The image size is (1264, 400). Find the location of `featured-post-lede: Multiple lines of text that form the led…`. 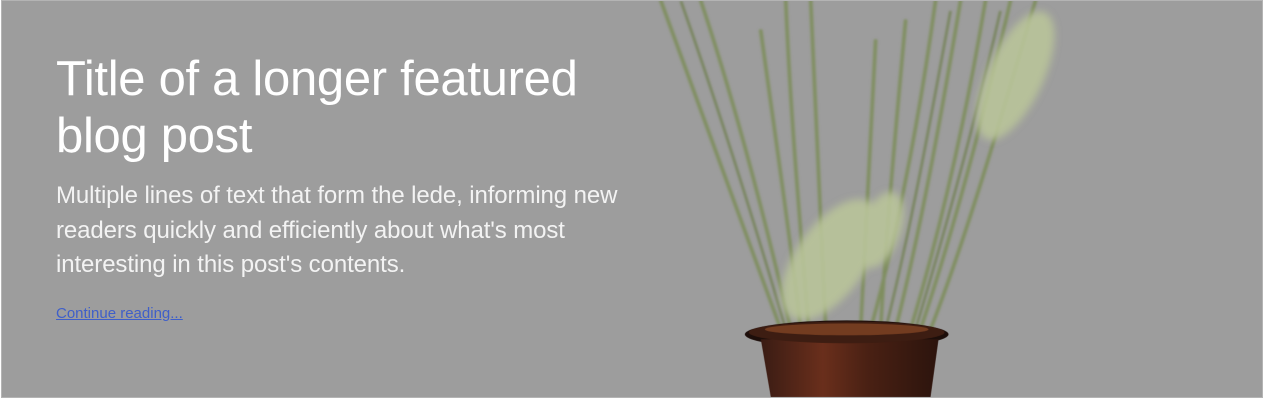

featured-post-lede: Multiple lines of text that form the led… is located at coordinates (337, 230).